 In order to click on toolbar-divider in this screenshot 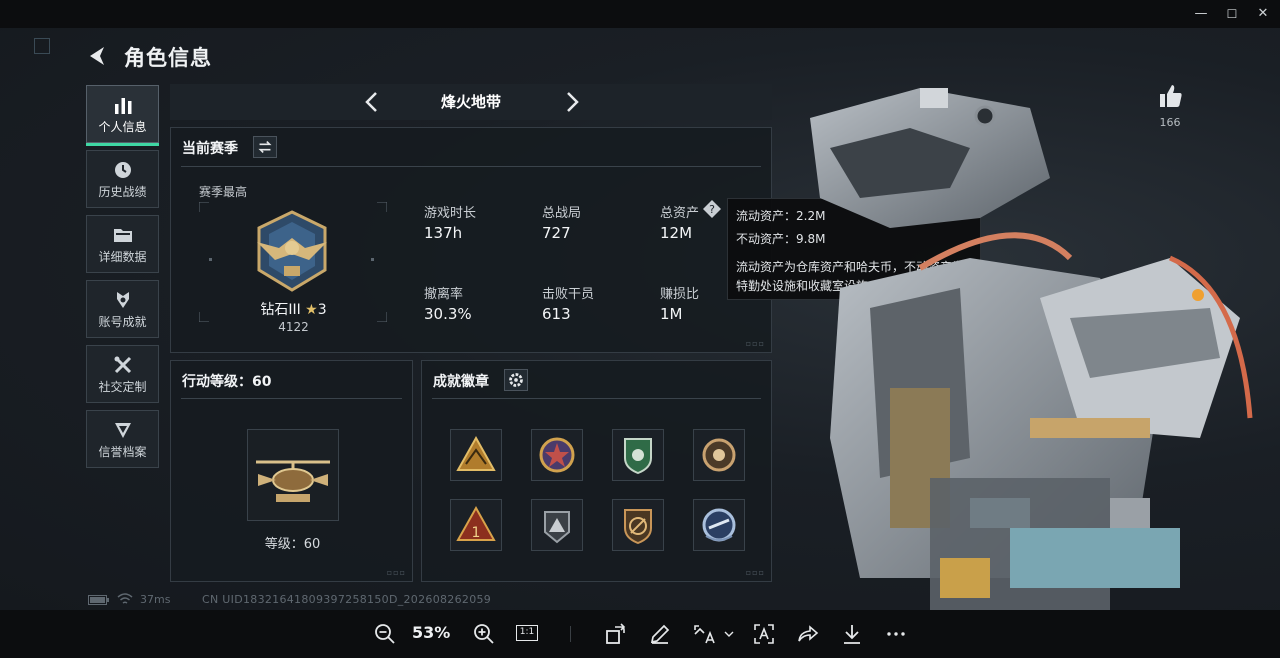, I will do `click(570, 634)`.